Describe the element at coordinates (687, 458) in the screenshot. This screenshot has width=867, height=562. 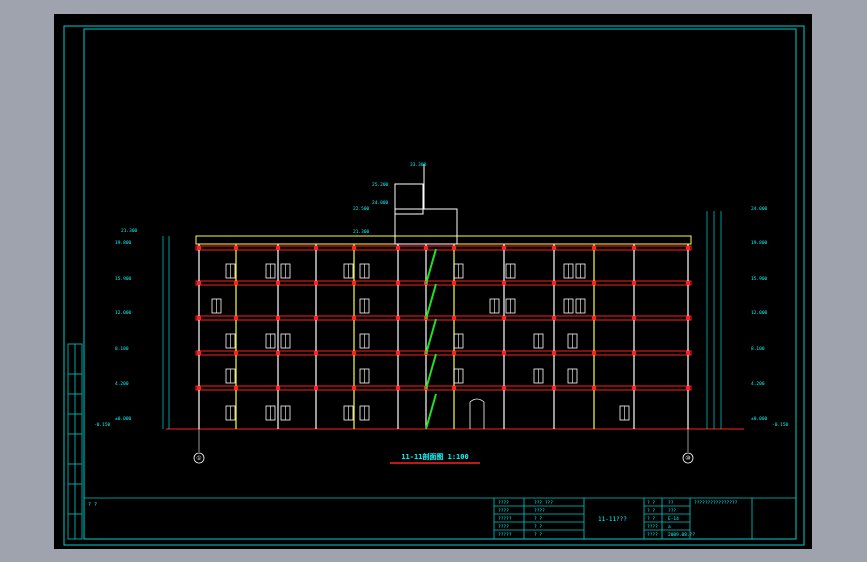
I see `axis-label-right: ⑩` at that location.